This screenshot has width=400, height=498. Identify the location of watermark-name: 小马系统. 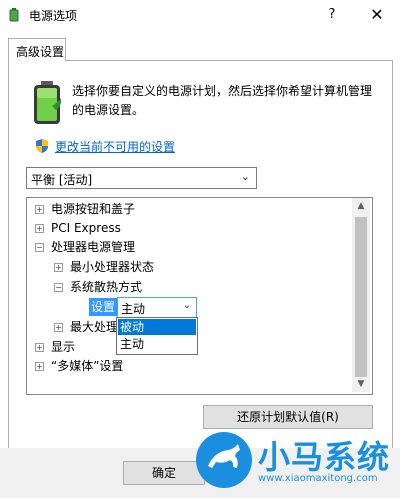
(324, 457).